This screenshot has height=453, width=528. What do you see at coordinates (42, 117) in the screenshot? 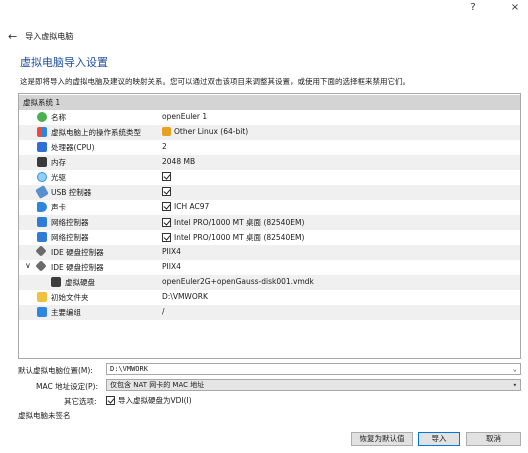
I see `name-icon` at bounding box center [42, 117].